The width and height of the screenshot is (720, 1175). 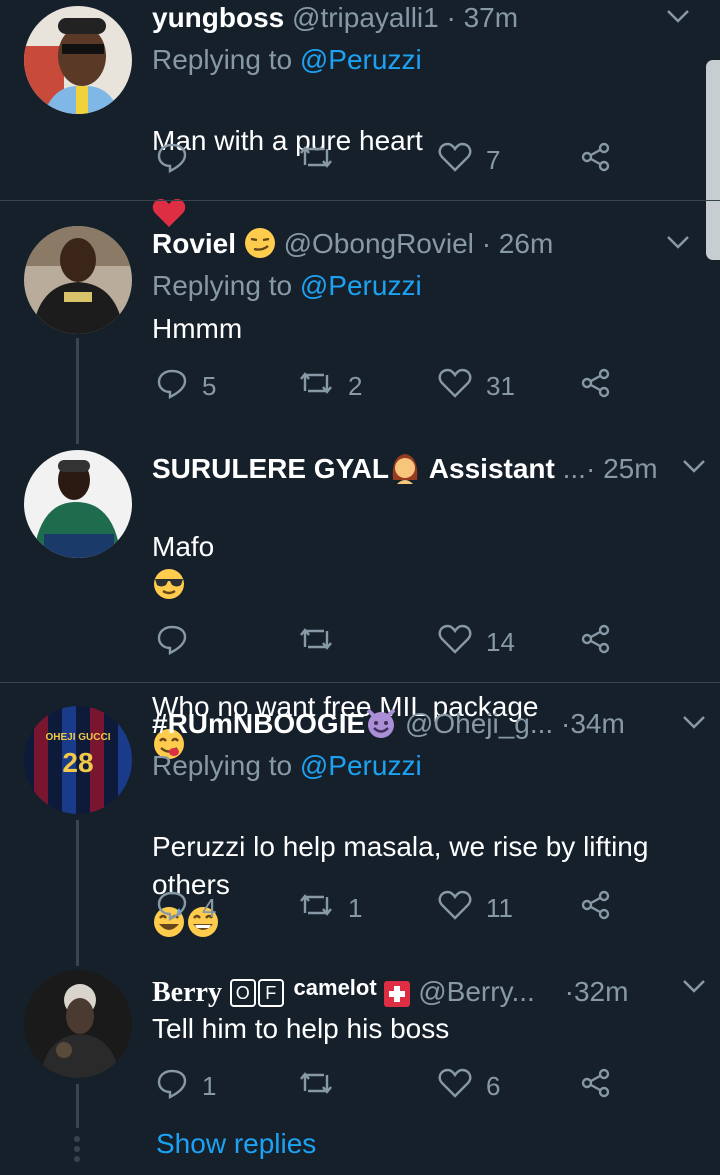 What do you see at coordinates (387, 908) in the screenshot?
I see `tweet-actions: 4 1 11` at bounding box center [387, 908].